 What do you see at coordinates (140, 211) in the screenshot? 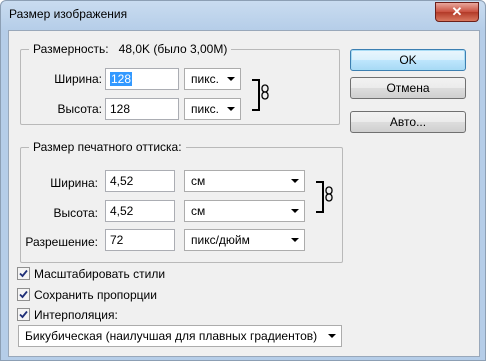
I see `doc-height-input: 4,52` at bounding box center [140, 211].